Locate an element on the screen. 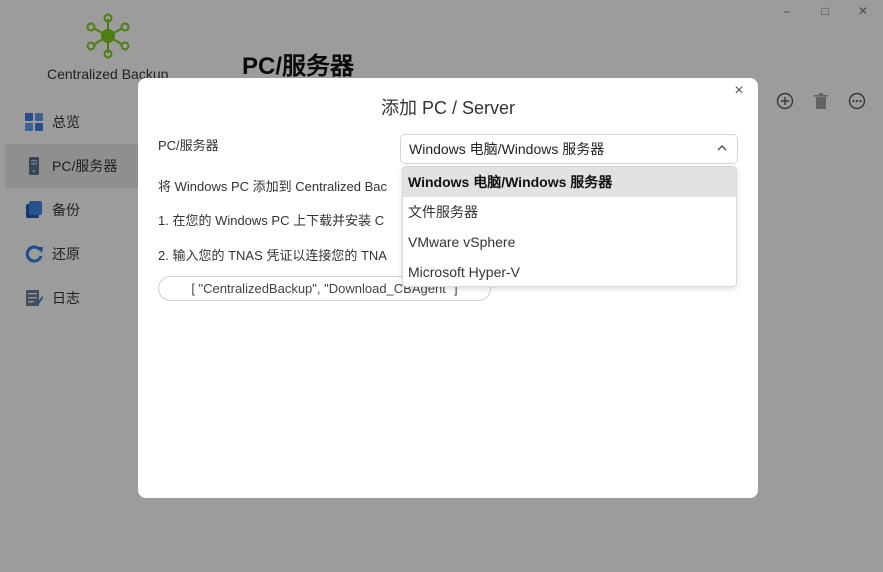  pc-server-type-label: PC/服务器 is located at coordinates (188, 145).